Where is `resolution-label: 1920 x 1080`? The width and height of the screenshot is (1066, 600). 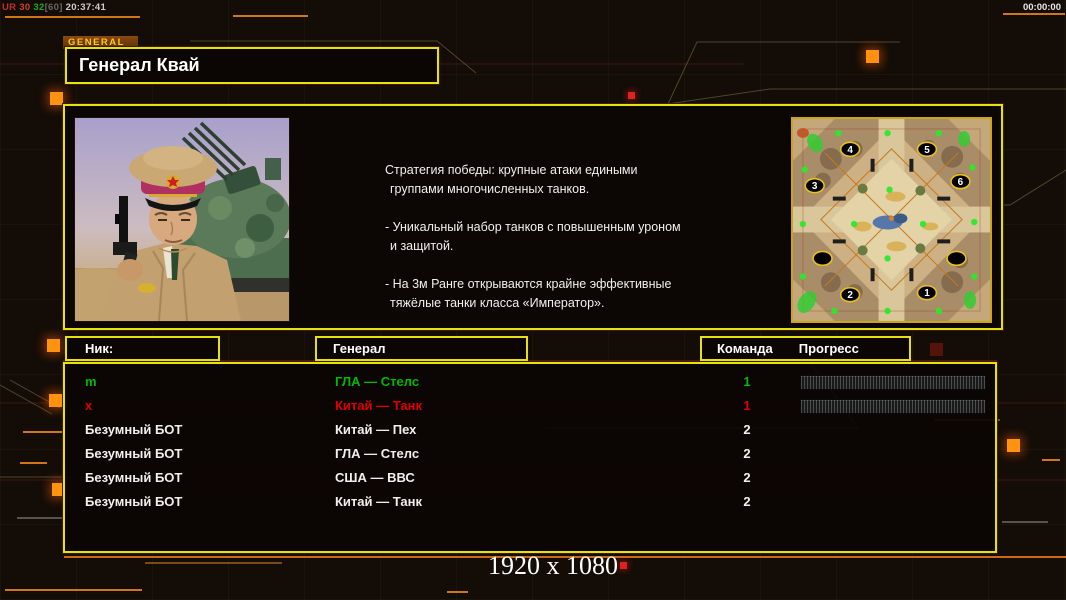 resolution-label: 1920 x 1080 is located at coordinates (553, 565).